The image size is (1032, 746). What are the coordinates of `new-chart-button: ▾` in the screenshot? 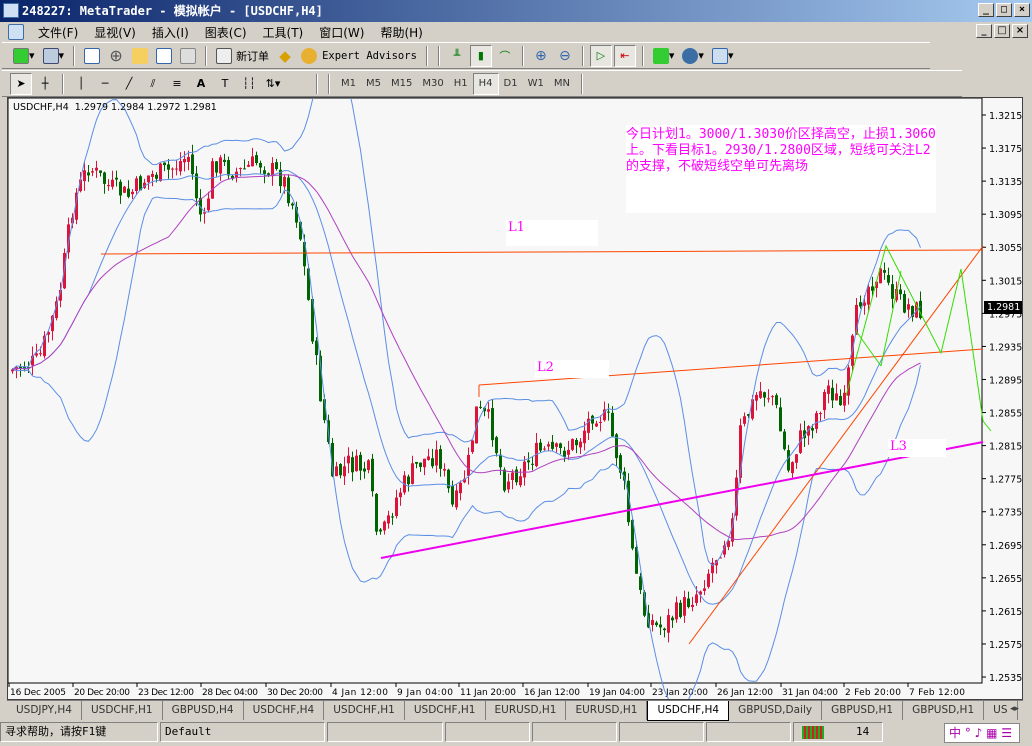 It's located at (24, 56).